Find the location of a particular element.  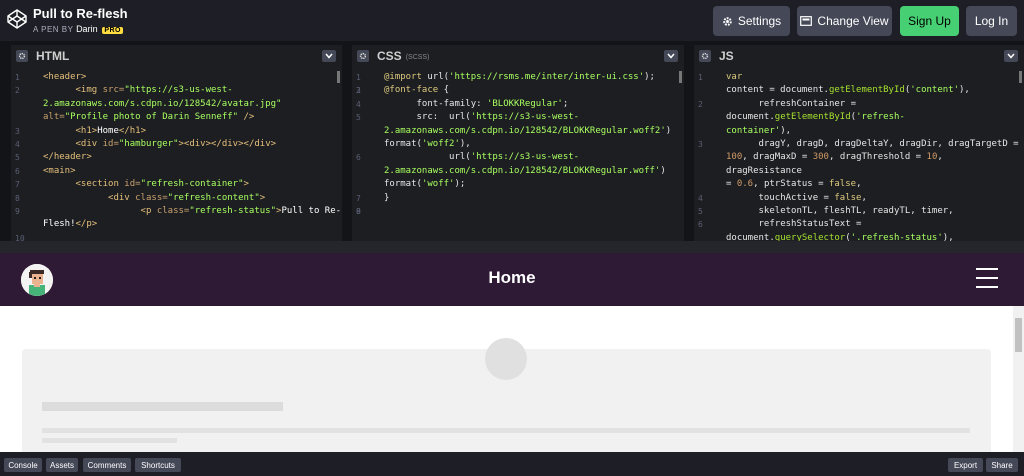

css-editor-header: CSS (SCSS) is located at coordinates (518, 56).